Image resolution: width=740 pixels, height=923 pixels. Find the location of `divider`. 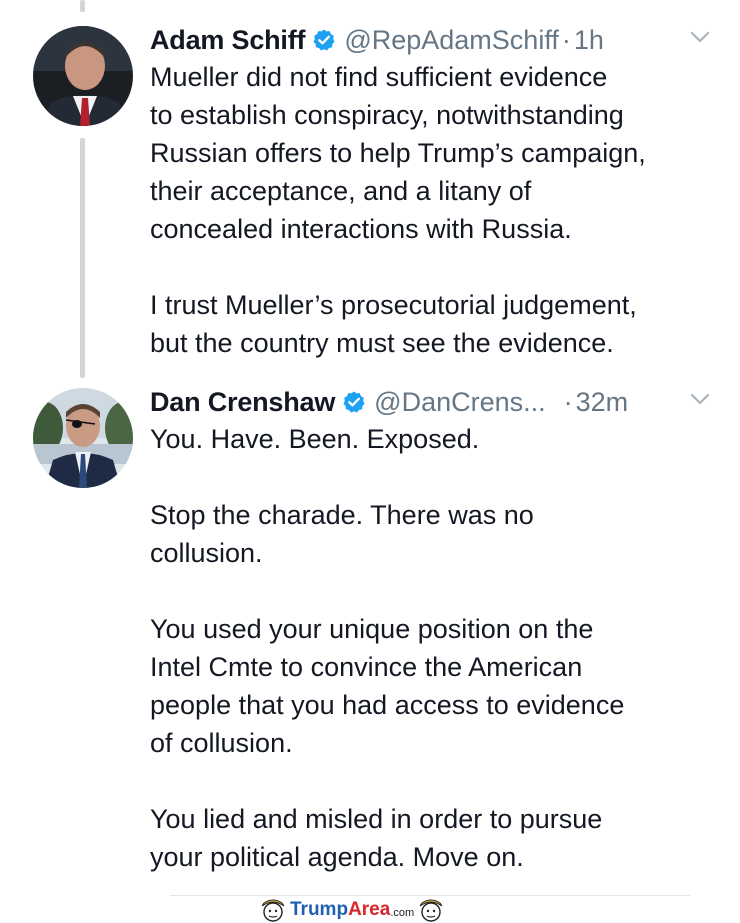

divider is located at coordinates (430, 895).